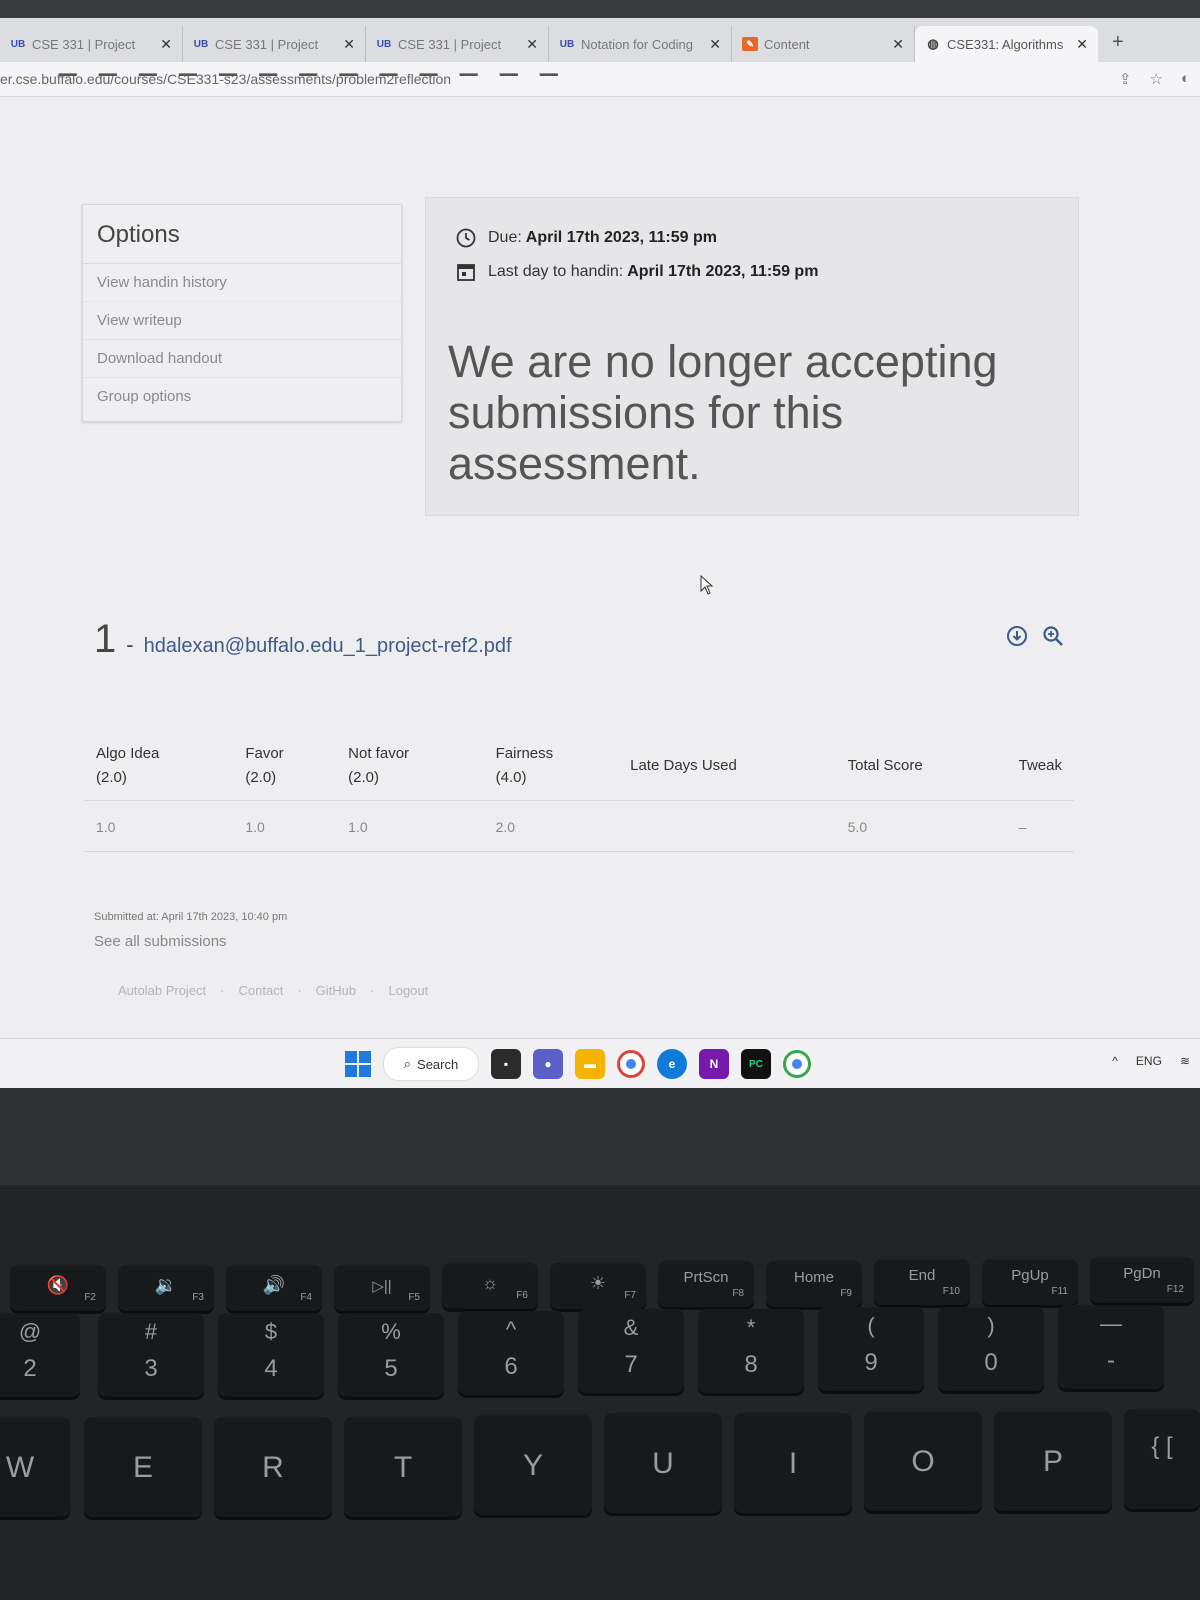 Image resolution: width=1200 pixels, height=1600 pixels. I want to click on score-cell, so click(727, 826).